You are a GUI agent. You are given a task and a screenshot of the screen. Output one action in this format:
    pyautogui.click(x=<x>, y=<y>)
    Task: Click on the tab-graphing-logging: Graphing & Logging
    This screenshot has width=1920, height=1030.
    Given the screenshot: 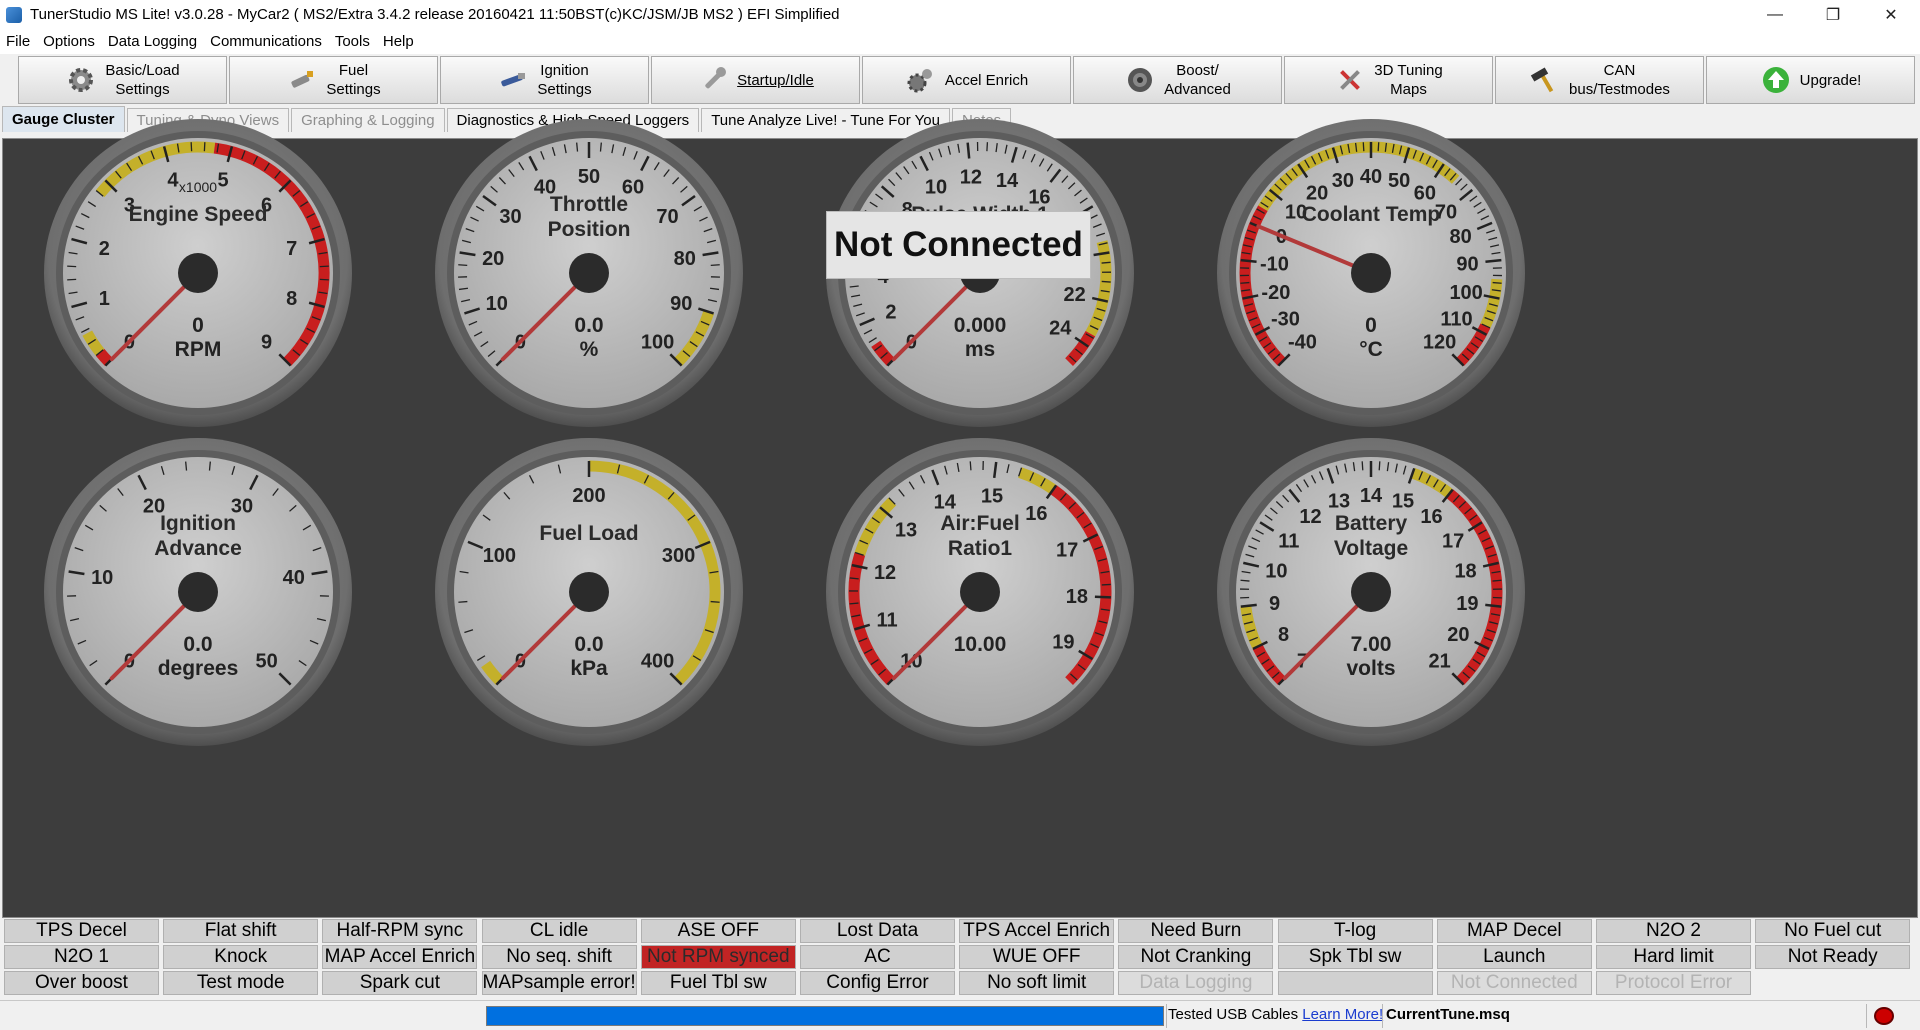 What is the action you would take?
    pyautogui.click(x=368, y=120)
    